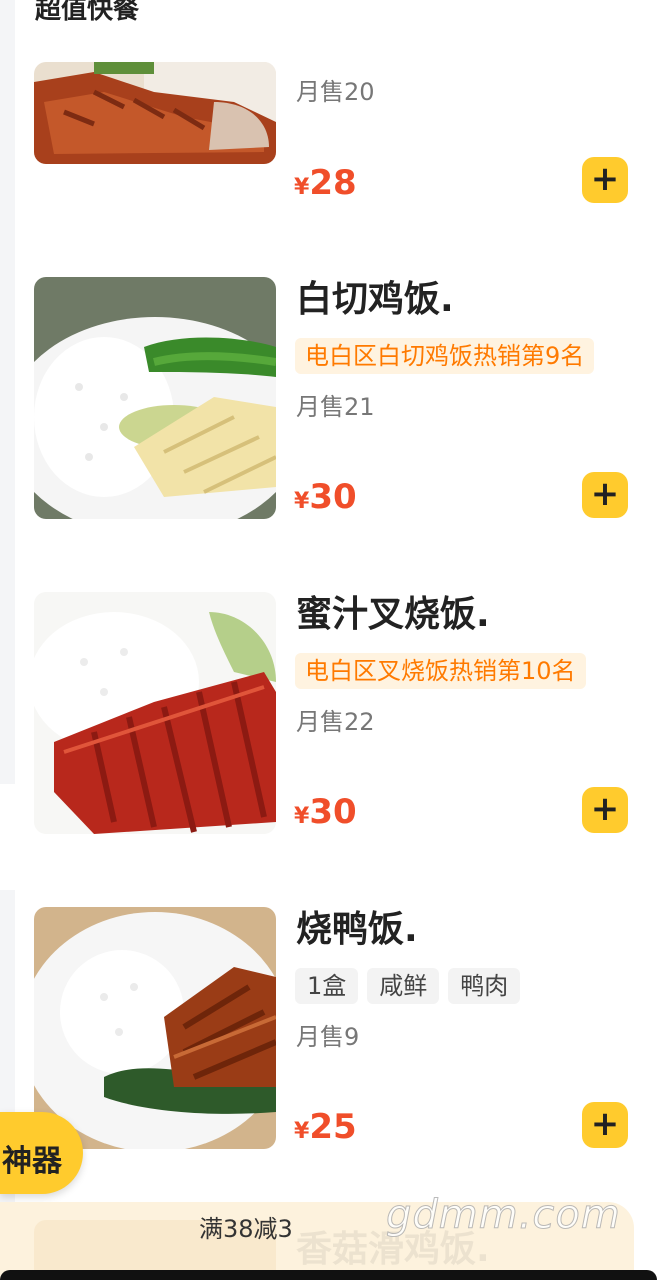  Describe the element at coordinates (328, 1037) in the screenshot. I see `monthly-sales: 月售9` at that location.